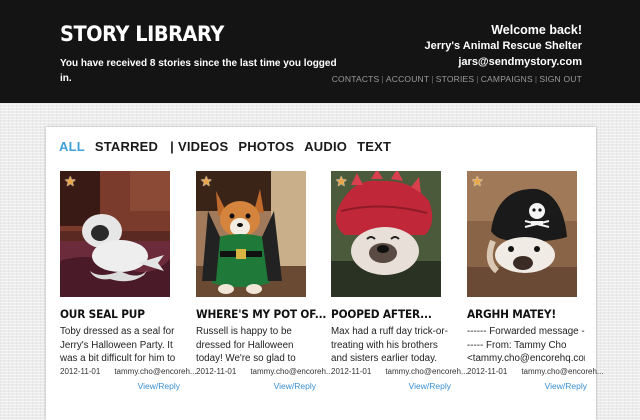 The height and width of the screenshot is (420, 640). Describe the element at coordinates (560, 79) in the screenshot. I see `nav-sign-out: SIGN OUT` at that location.